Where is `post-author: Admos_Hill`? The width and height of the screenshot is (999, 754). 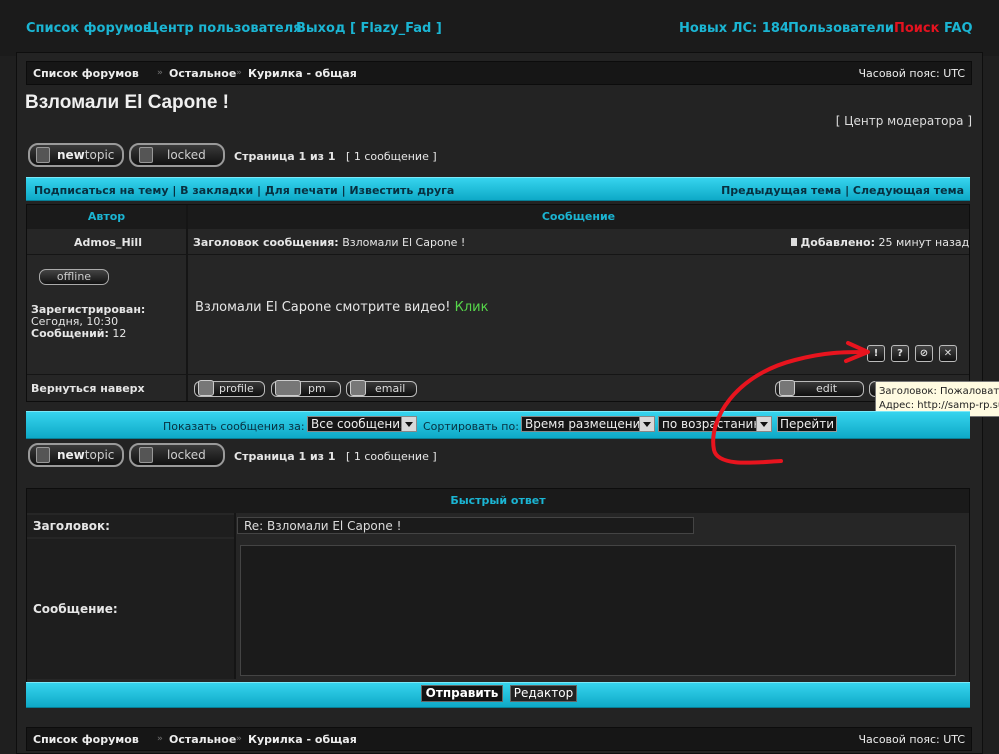
post-author: Admos_Hill is located at coordinates (108, 242).